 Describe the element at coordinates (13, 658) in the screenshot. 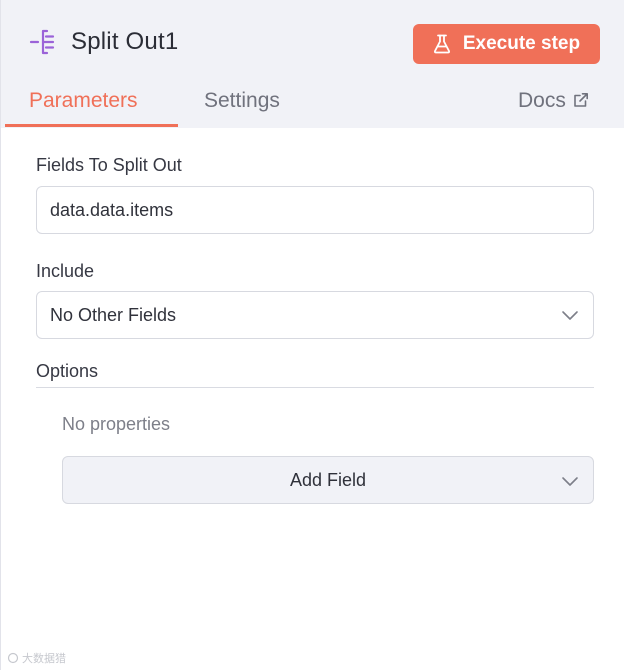

I see `watermark-icon` at that location.